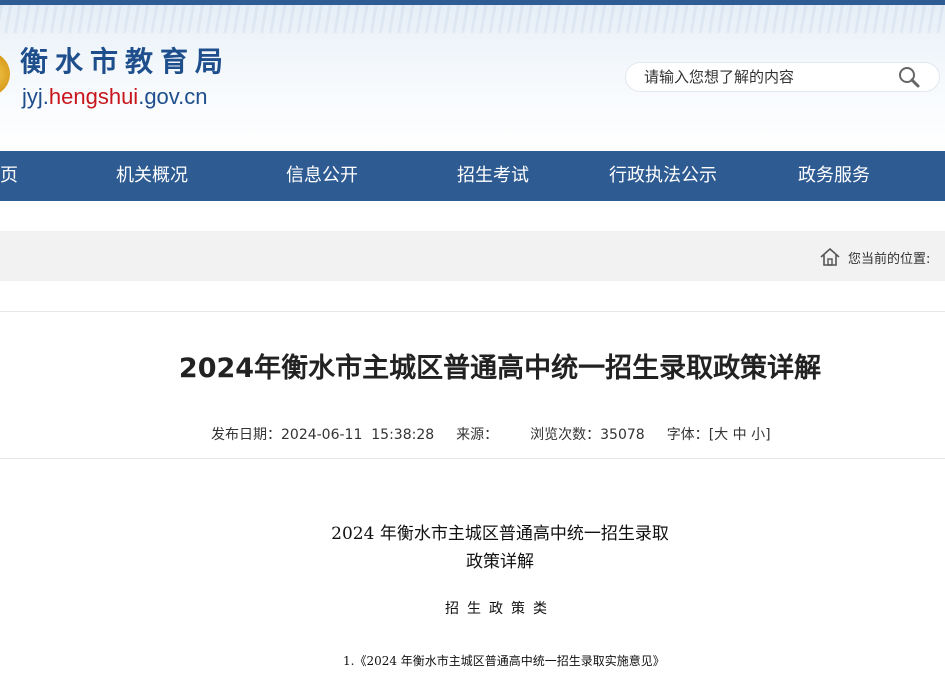 The height and width of the screenshot is (674, 945). I want to click on site-url-prefix: jyj., so click(35, 96).